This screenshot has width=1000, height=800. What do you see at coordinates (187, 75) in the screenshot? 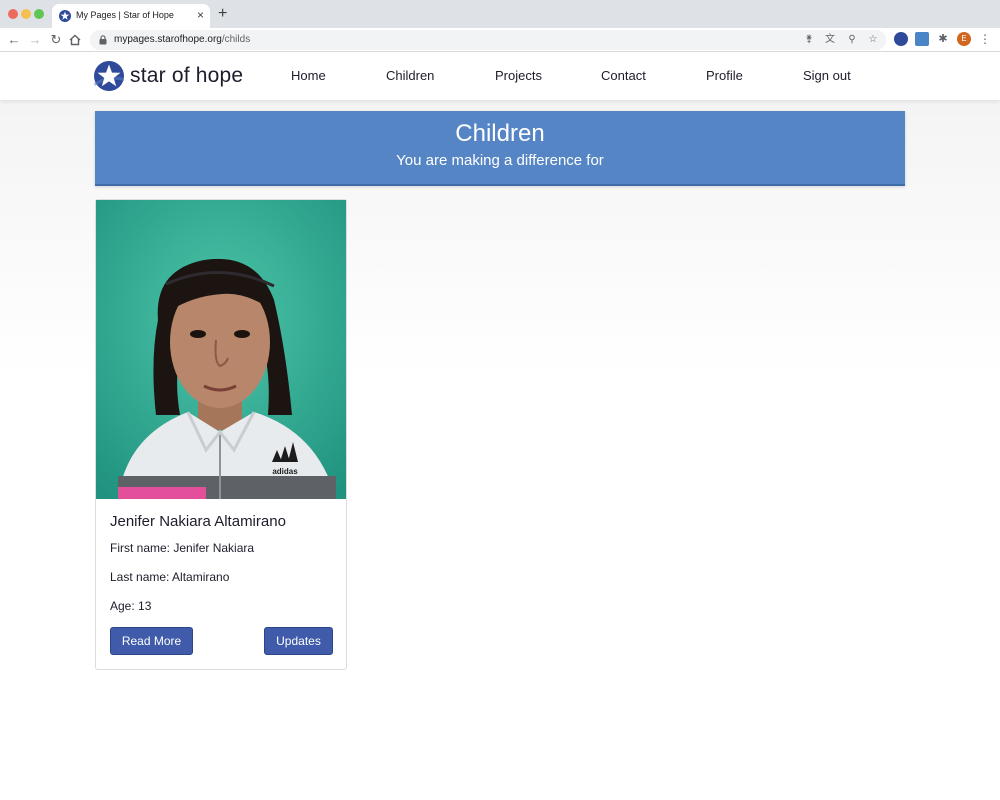
I see `logo-text: star of hope` at bounding box center [187, 75].